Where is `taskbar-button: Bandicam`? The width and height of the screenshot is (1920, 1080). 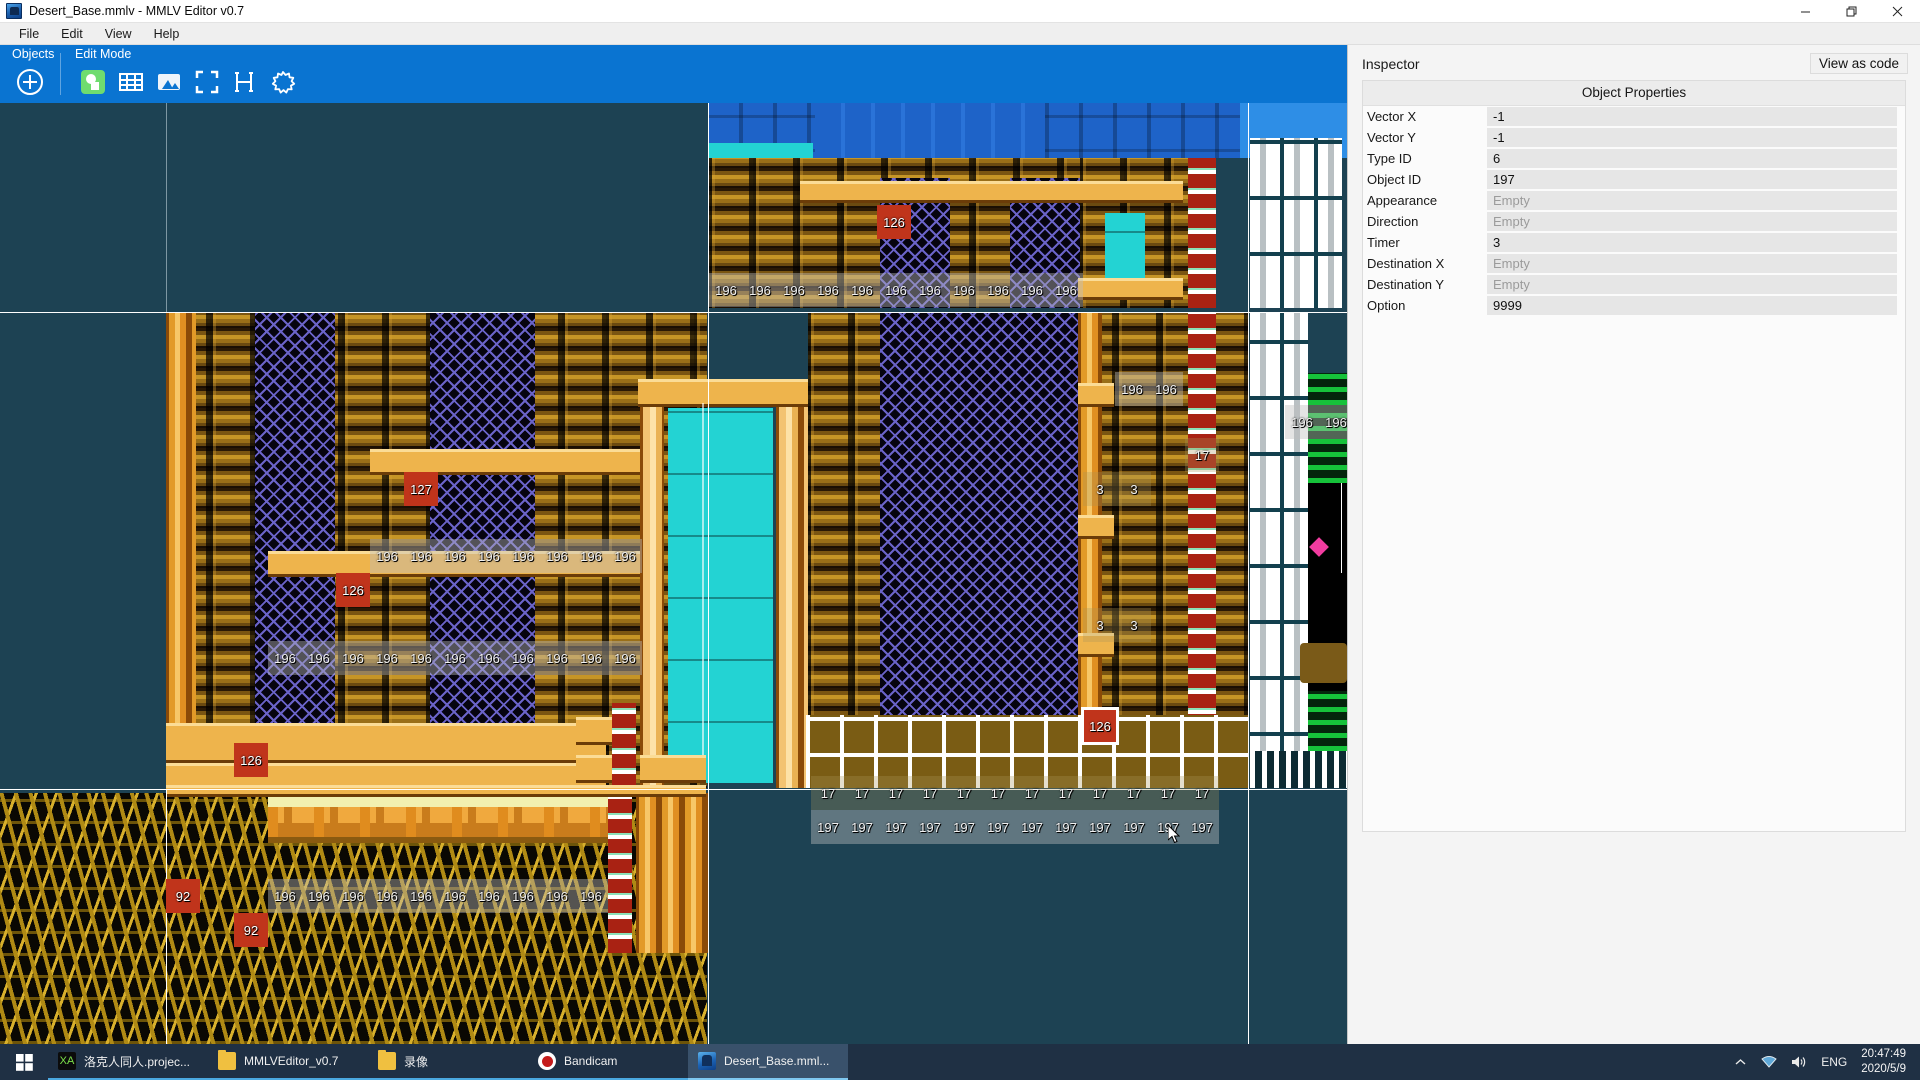 taskbar-button: Bandicam is located at coordinates (608, 1062).